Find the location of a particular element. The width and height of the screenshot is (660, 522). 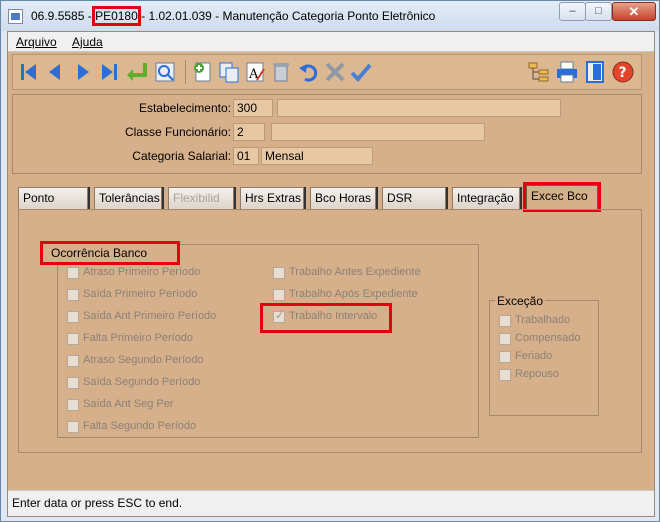

checkbox-label: Atraso Primeiro Período is located at coordinates (142, 272).